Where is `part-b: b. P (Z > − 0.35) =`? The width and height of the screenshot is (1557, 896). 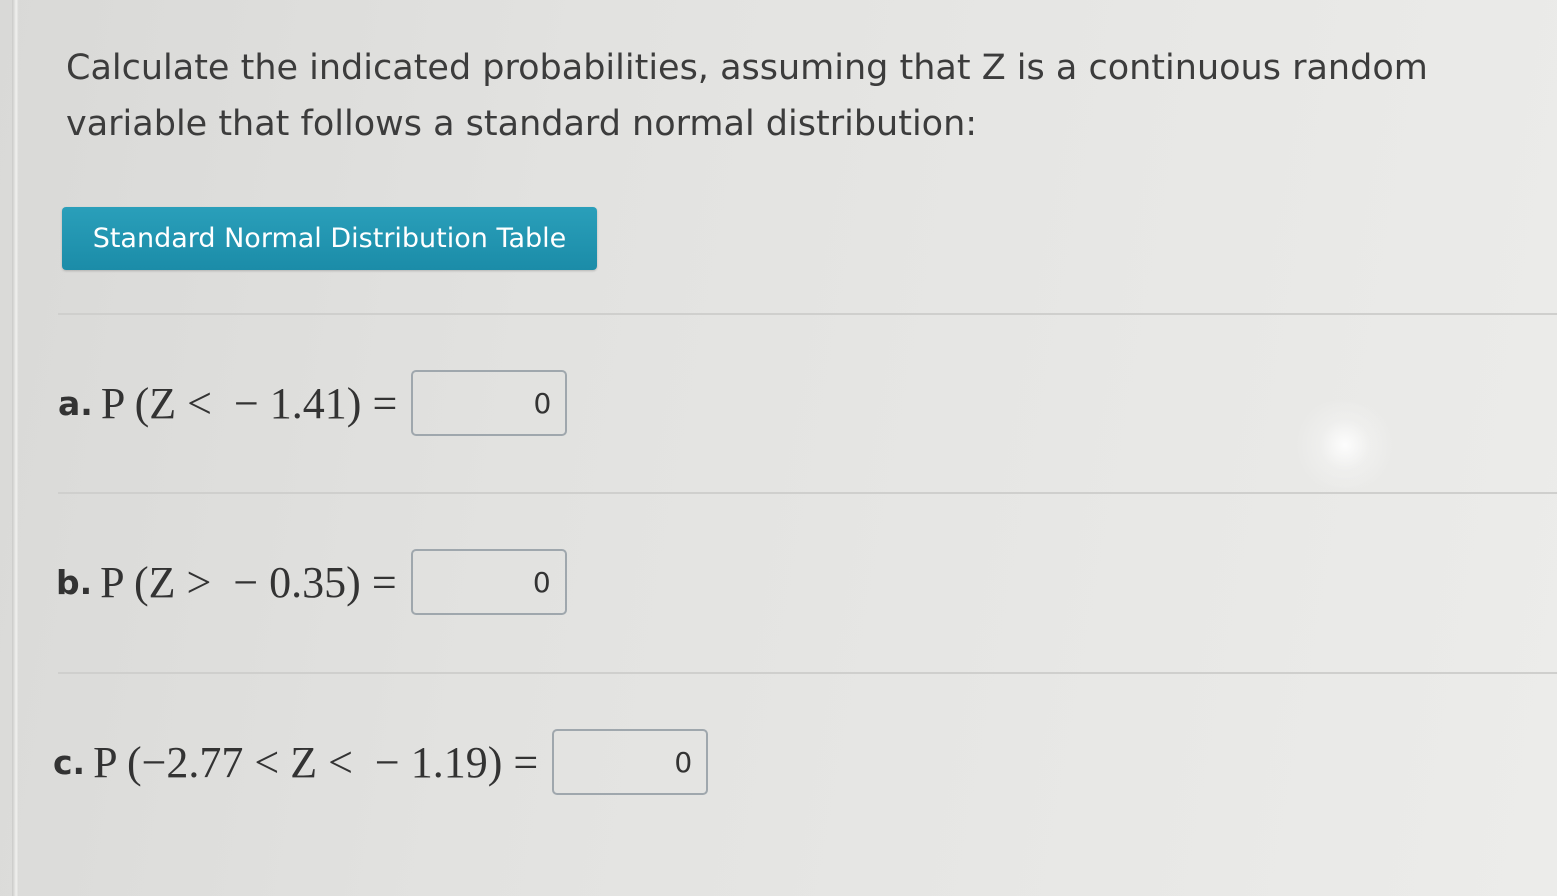
part-b: b. P (Z > − 0.35) = is located at coordinates (311, 582).